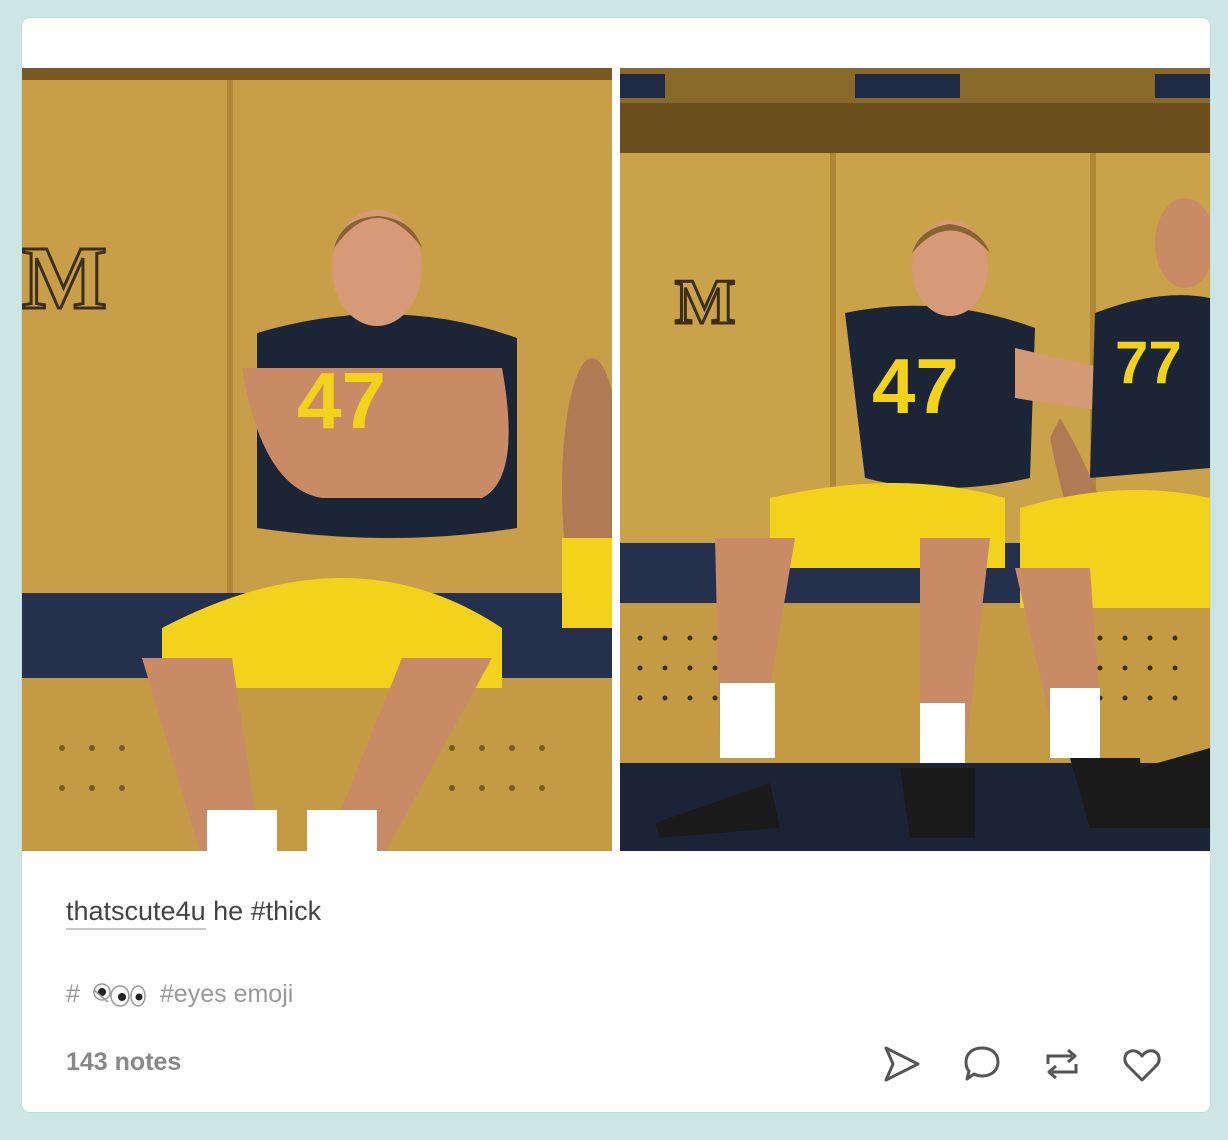 This screenshot has height=1140, width=1228. I want to click on notes-count: 143 notes, so click(123, 1062).